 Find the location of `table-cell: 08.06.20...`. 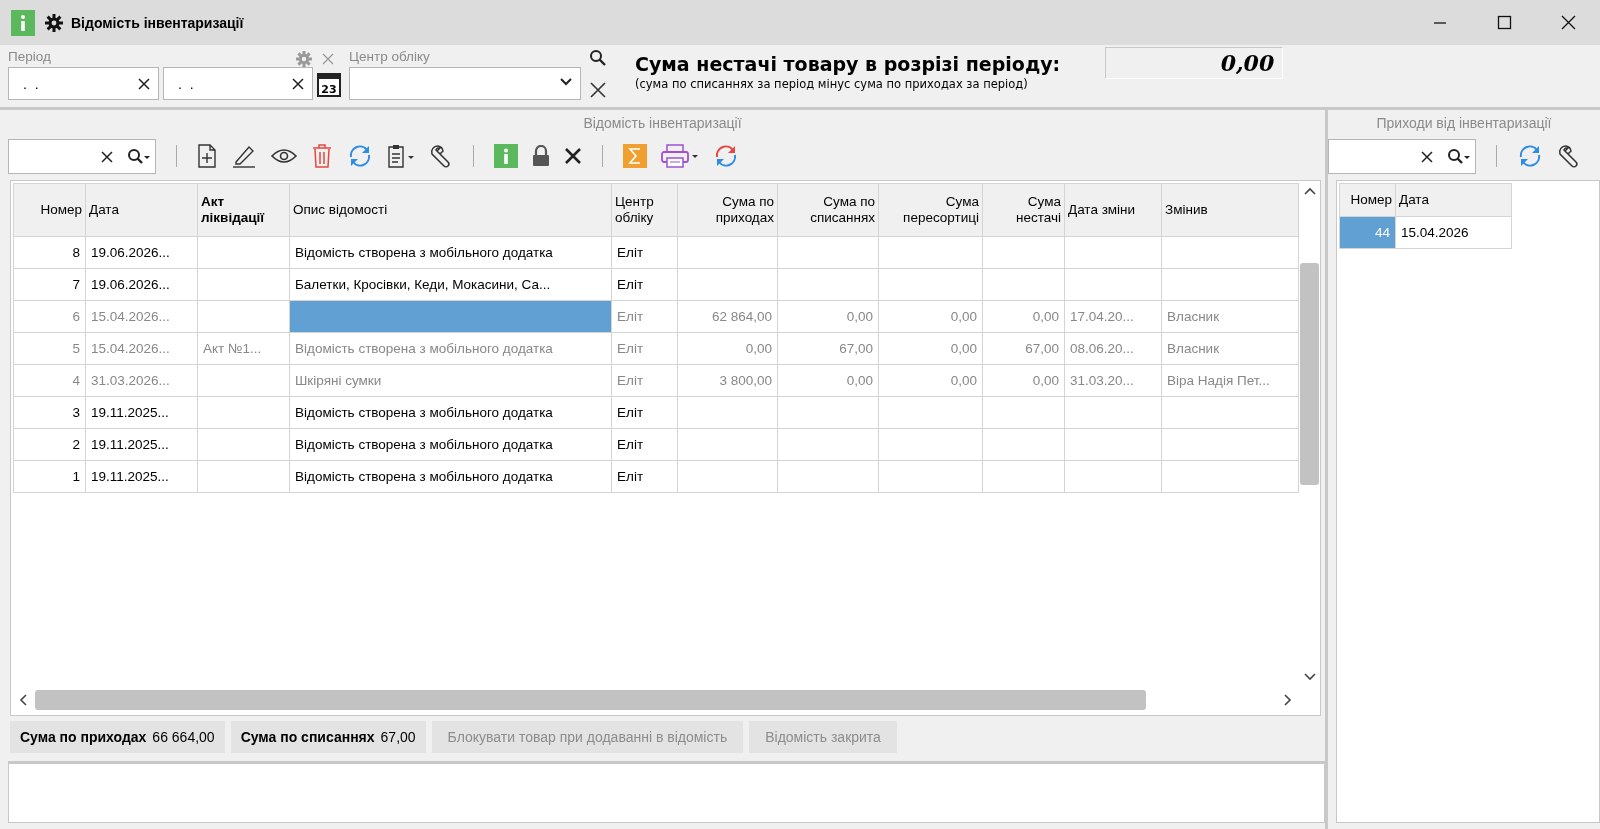

table-cell: 08.06.20... is located at coordinates (1113, 348).